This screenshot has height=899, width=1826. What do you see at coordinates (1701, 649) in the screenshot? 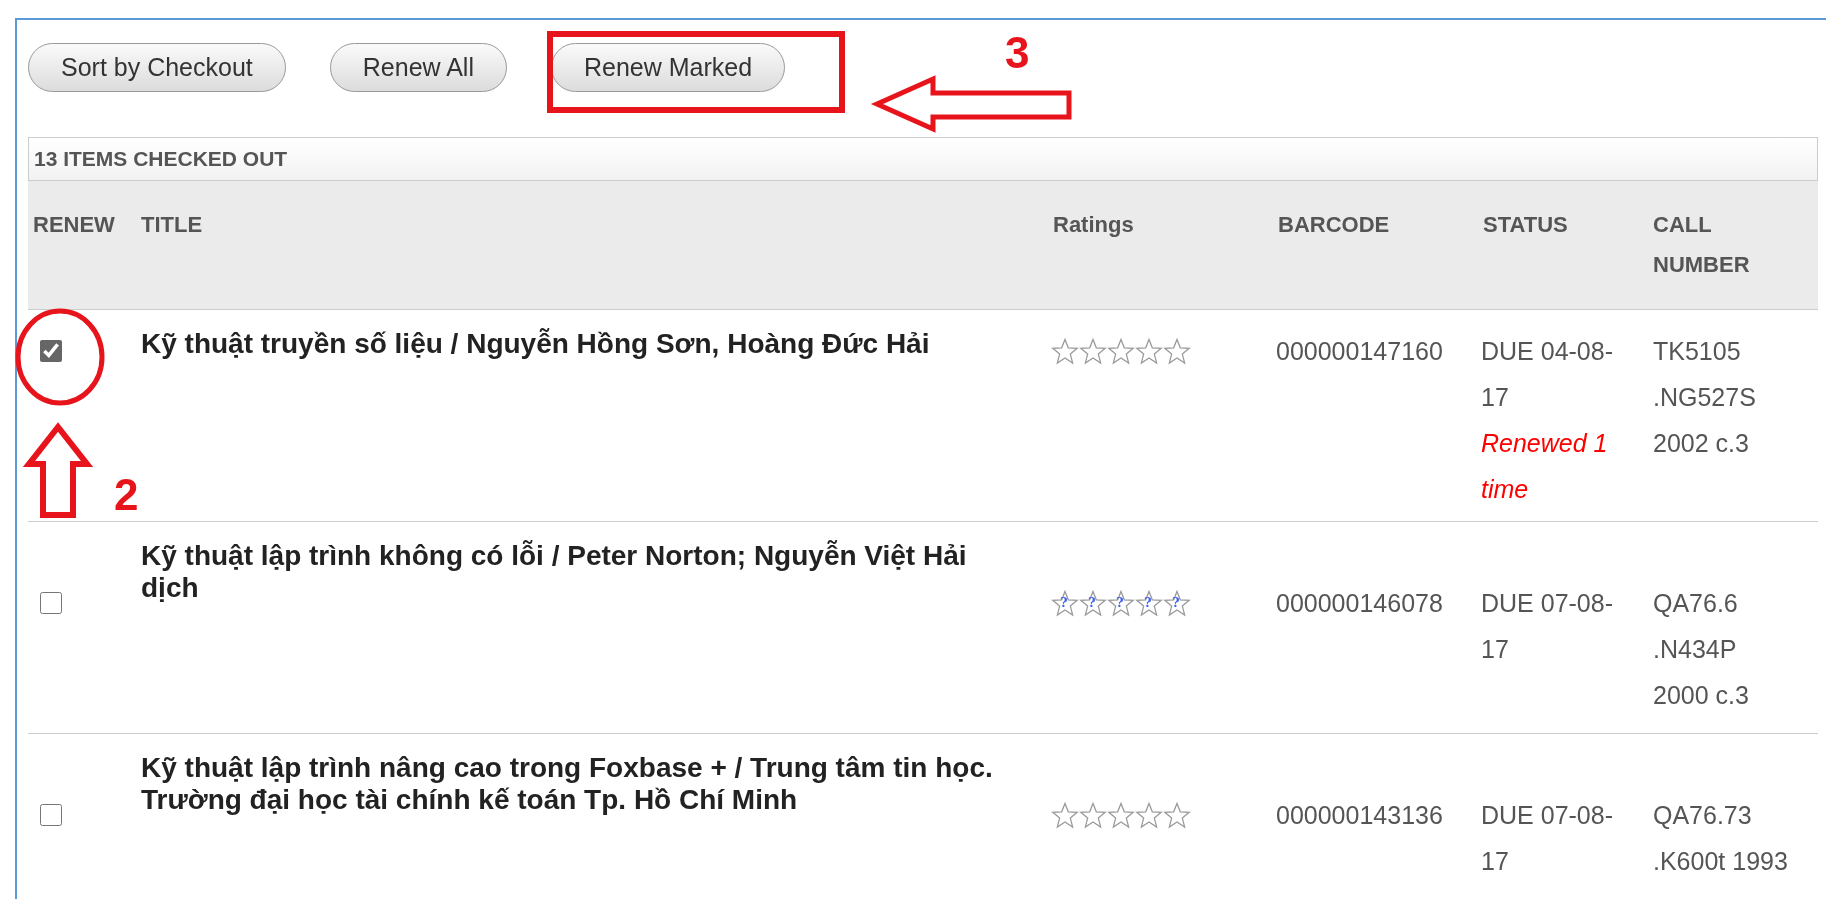
I see `call-number: QA76.6 .N434P 2000 c.3` at bounding box center [1701, 649].